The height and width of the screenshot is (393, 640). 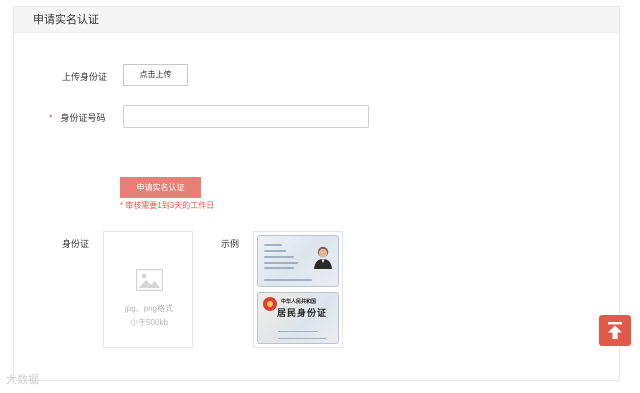 What do you see at coordinates (149, 280) in the screenshot?
I see `image-placeholder-icon` at bounding box center [149, 280].